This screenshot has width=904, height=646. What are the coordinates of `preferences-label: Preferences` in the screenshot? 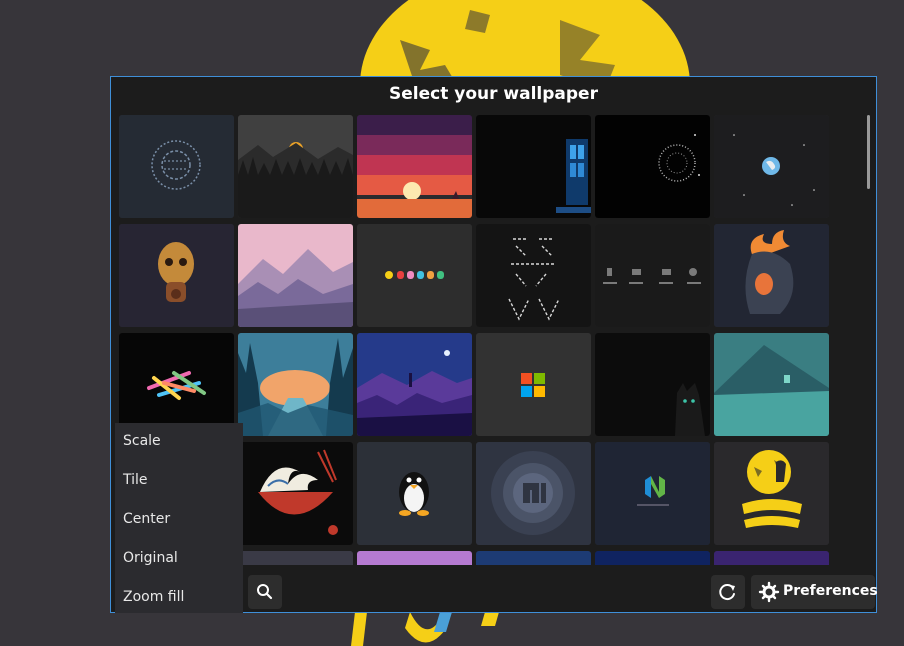 It's located at (830, 591).